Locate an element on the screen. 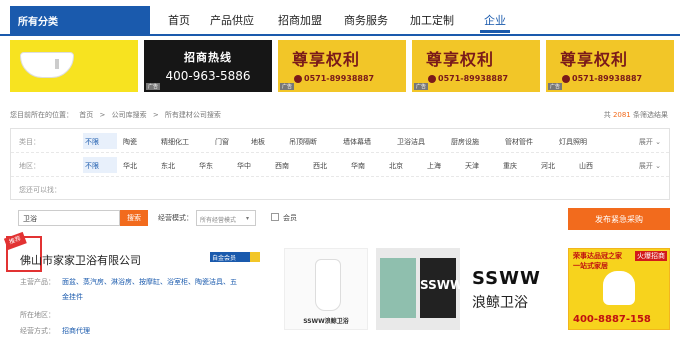  selected-label: 您还可以找： is located at coordinates (40, 190).